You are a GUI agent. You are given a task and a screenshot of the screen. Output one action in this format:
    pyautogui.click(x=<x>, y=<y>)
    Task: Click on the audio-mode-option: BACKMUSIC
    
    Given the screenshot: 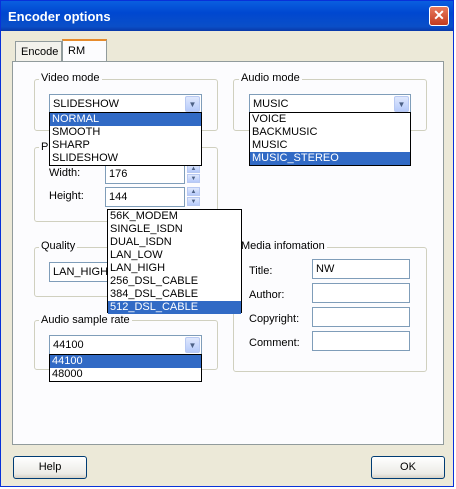 What is the action you would take?
    pyautogui.click(x=330, y=132)
    